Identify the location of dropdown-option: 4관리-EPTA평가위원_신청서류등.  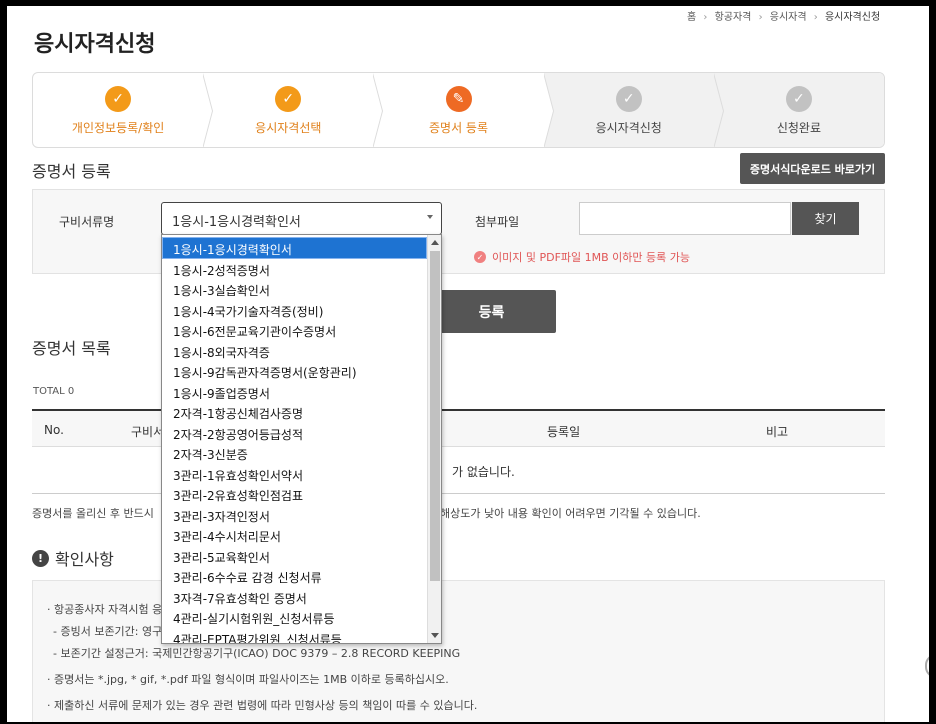
(294, 636).